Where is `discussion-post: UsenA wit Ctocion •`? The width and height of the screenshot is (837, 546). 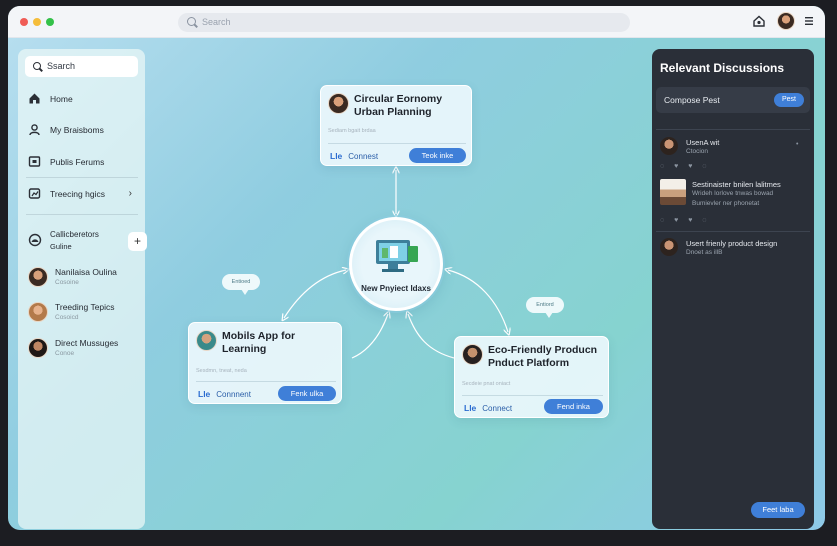
discussion-post: UsenA wit Ctocion • is located at coordinates (735, 149).